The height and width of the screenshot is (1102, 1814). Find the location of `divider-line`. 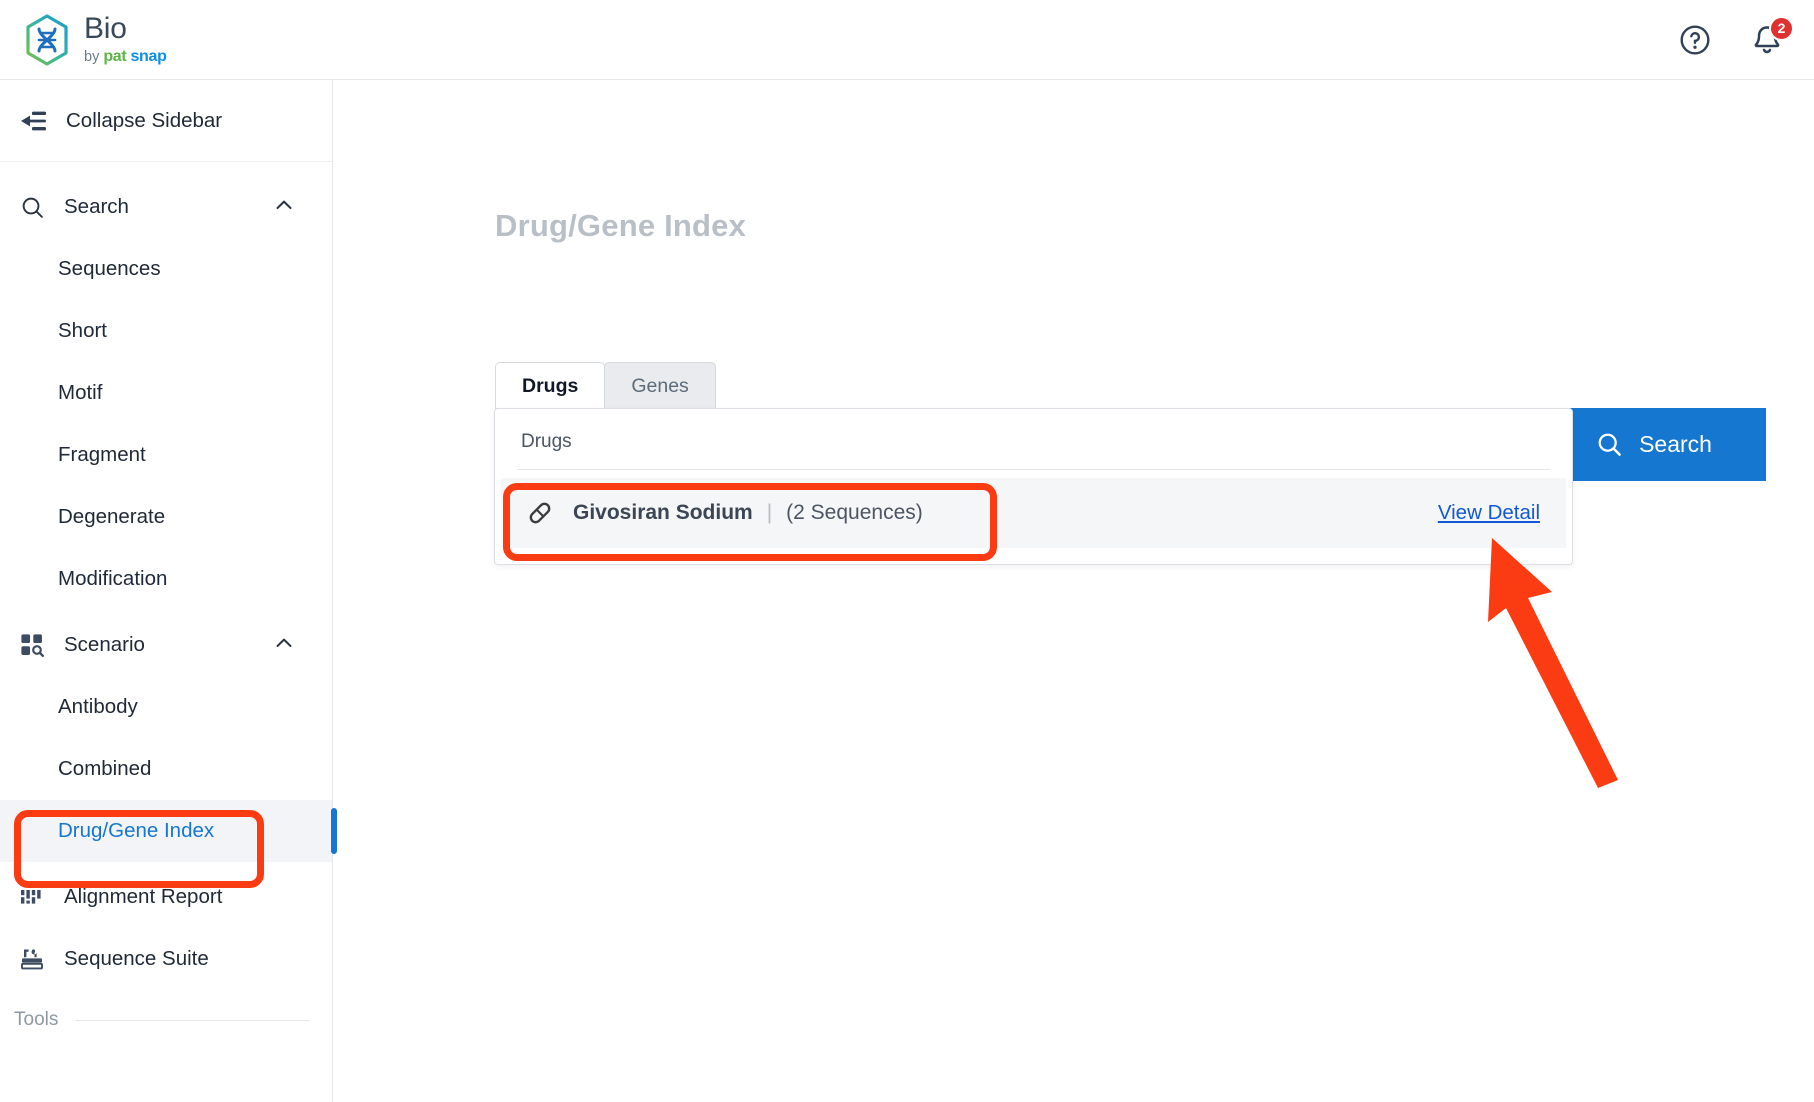

divider-line is located at coordinates (193, 1020).